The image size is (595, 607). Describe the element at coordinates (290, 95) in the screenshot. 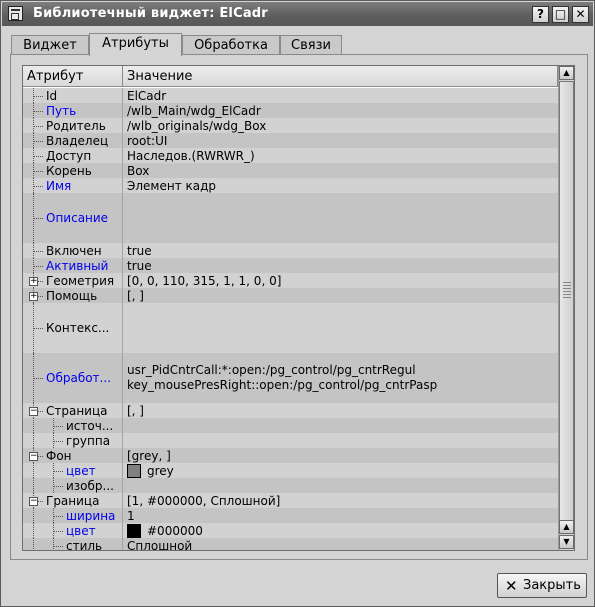

I see `table-row: Id ElCadr` at that location.